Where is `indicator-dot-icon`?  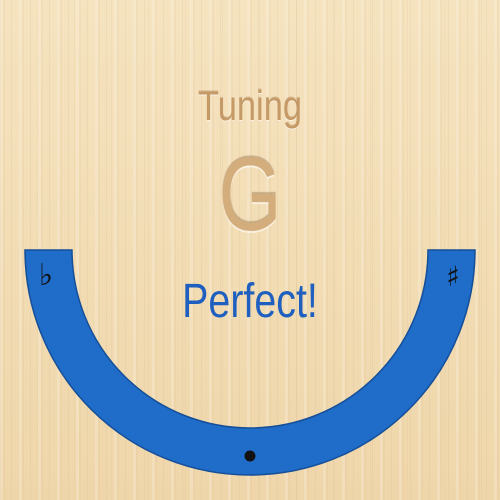 indicator-dot-icon is located at coordinates (250, 456).